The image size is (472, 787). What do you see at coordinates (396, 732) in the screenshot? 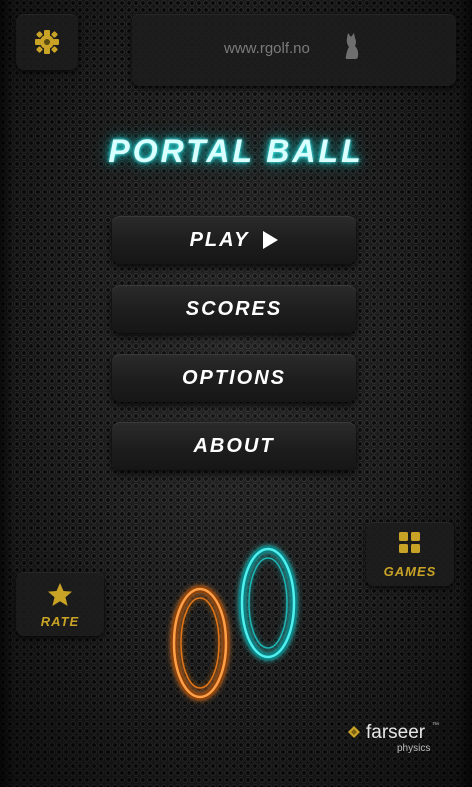
I see `farseer-name: farseer` at bounding box center [396, 732].